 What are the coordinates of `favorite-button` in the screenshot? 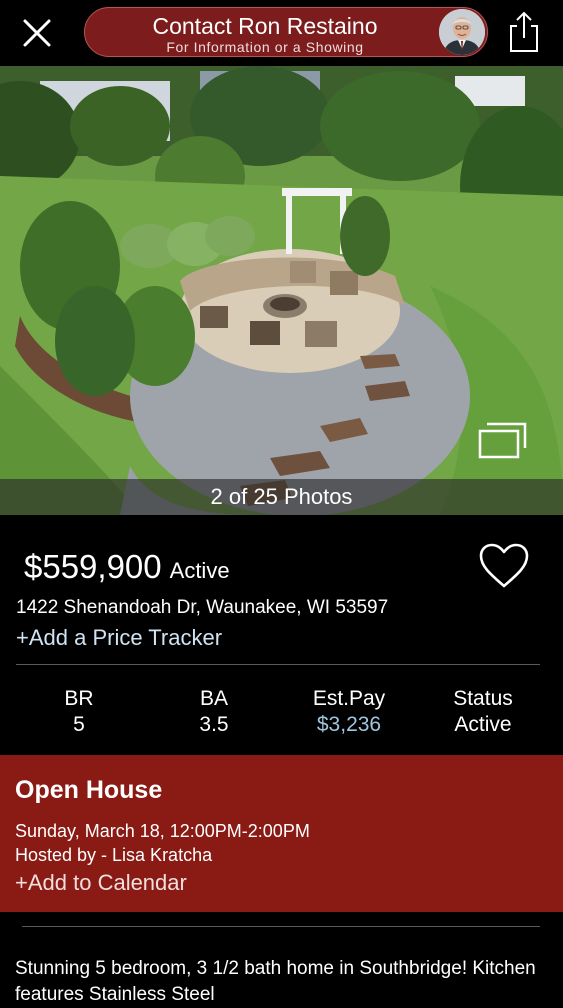 It's located at (504, 566).